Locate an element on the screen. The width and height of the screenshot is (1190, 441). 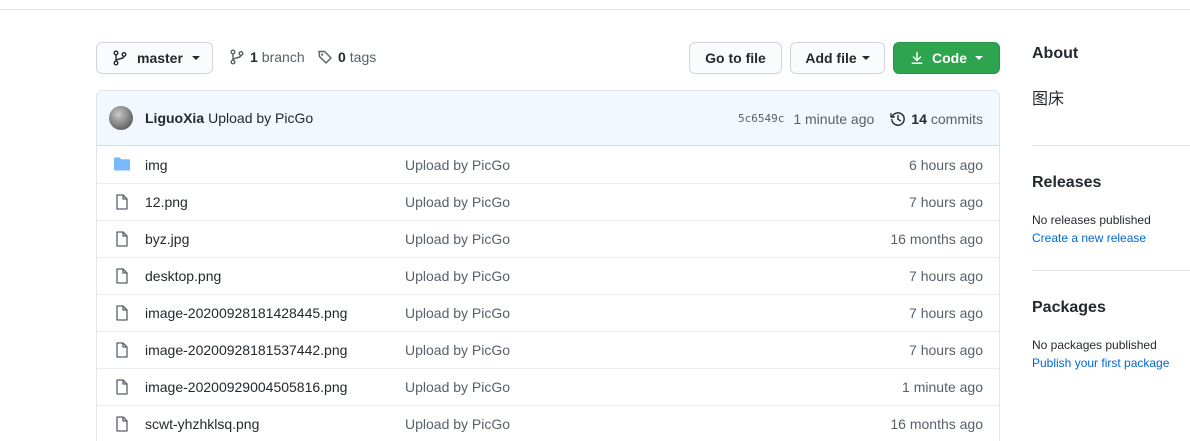
file-name: image-20200929004505816.png is located at coordinates (246, 387).